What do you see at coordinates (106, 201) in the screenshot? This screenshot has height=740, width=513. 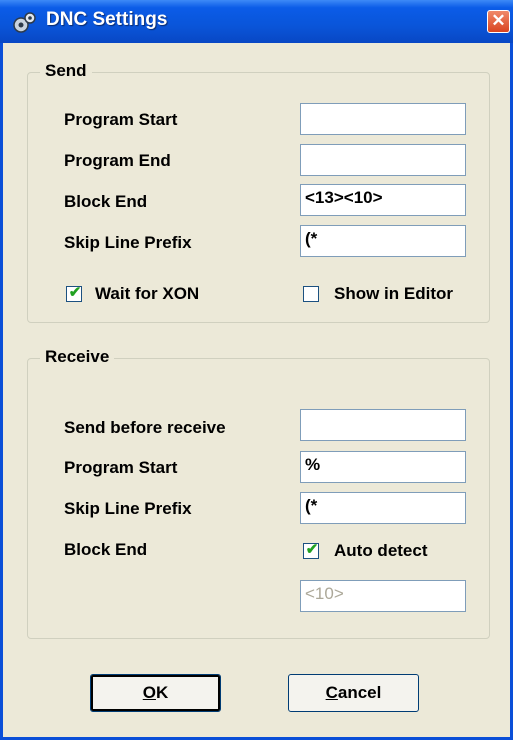 I see `send-block-end-label: Block End` at bounding box center [106, 201].